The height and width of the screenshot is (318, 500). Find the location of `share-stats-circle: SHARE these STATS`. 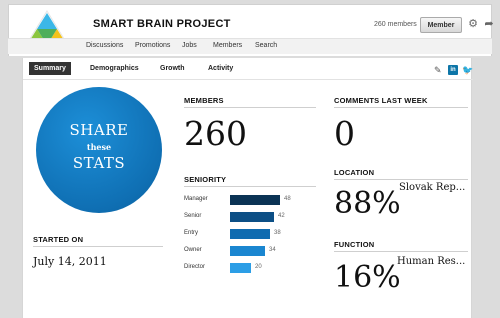

share-stats-circle: SHARE these STATS is located at coordinates (99, 150).